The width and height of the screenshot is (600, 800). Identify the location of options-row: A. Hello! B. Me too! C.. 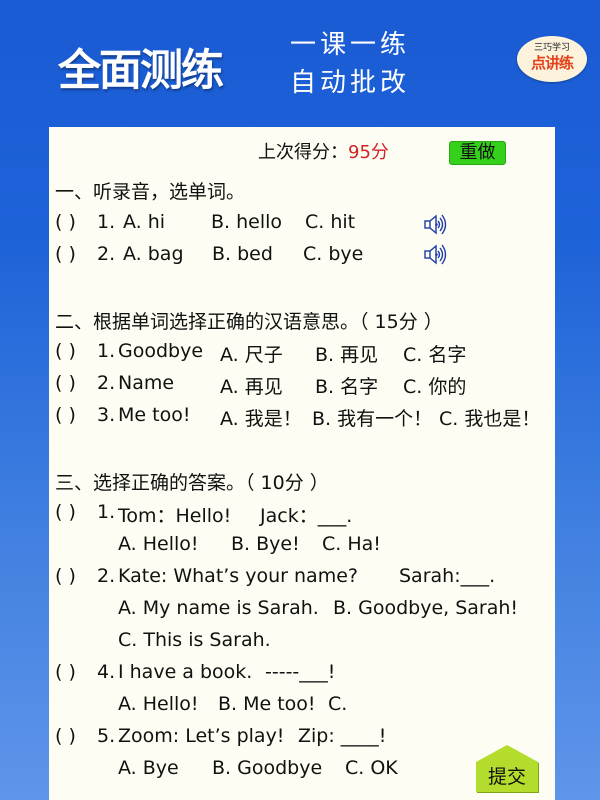
(302, 706).